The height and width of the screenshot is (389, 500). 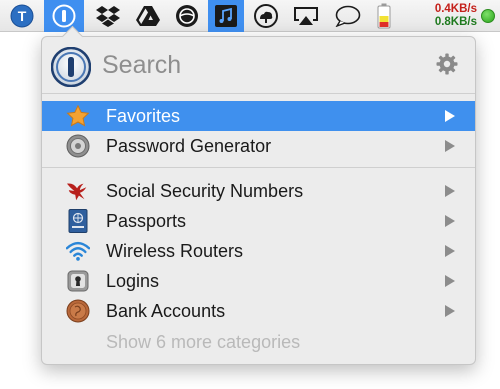 What do you see at coordinates (258, 116) in the screenshot?
I see `category-favorites: Favorites` at bounding box center [258, 116].